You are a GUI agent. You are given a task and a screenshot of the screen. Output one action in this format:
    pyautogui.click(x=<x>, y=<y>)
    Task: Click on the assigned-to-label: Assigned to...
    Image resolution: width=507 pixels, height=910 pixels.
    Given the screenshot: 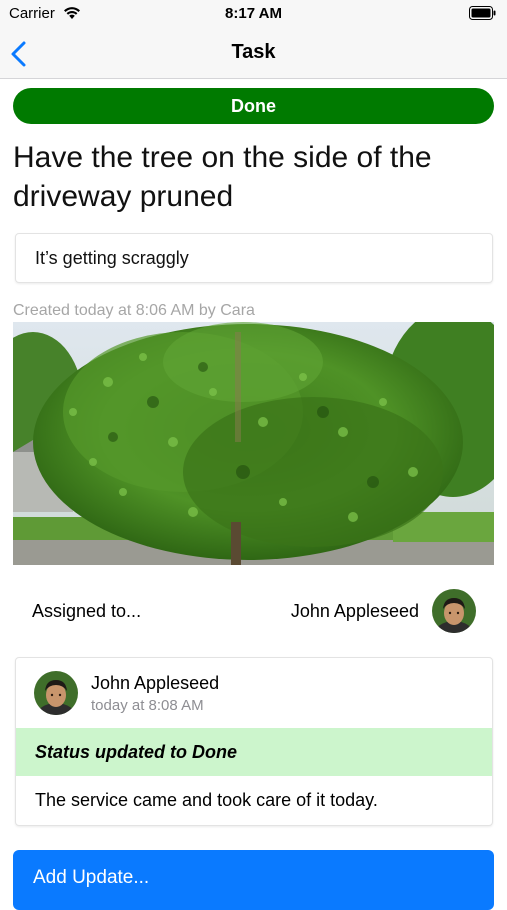 What is the action you would take?
    pyautogui.click(x=87, y=611)
    